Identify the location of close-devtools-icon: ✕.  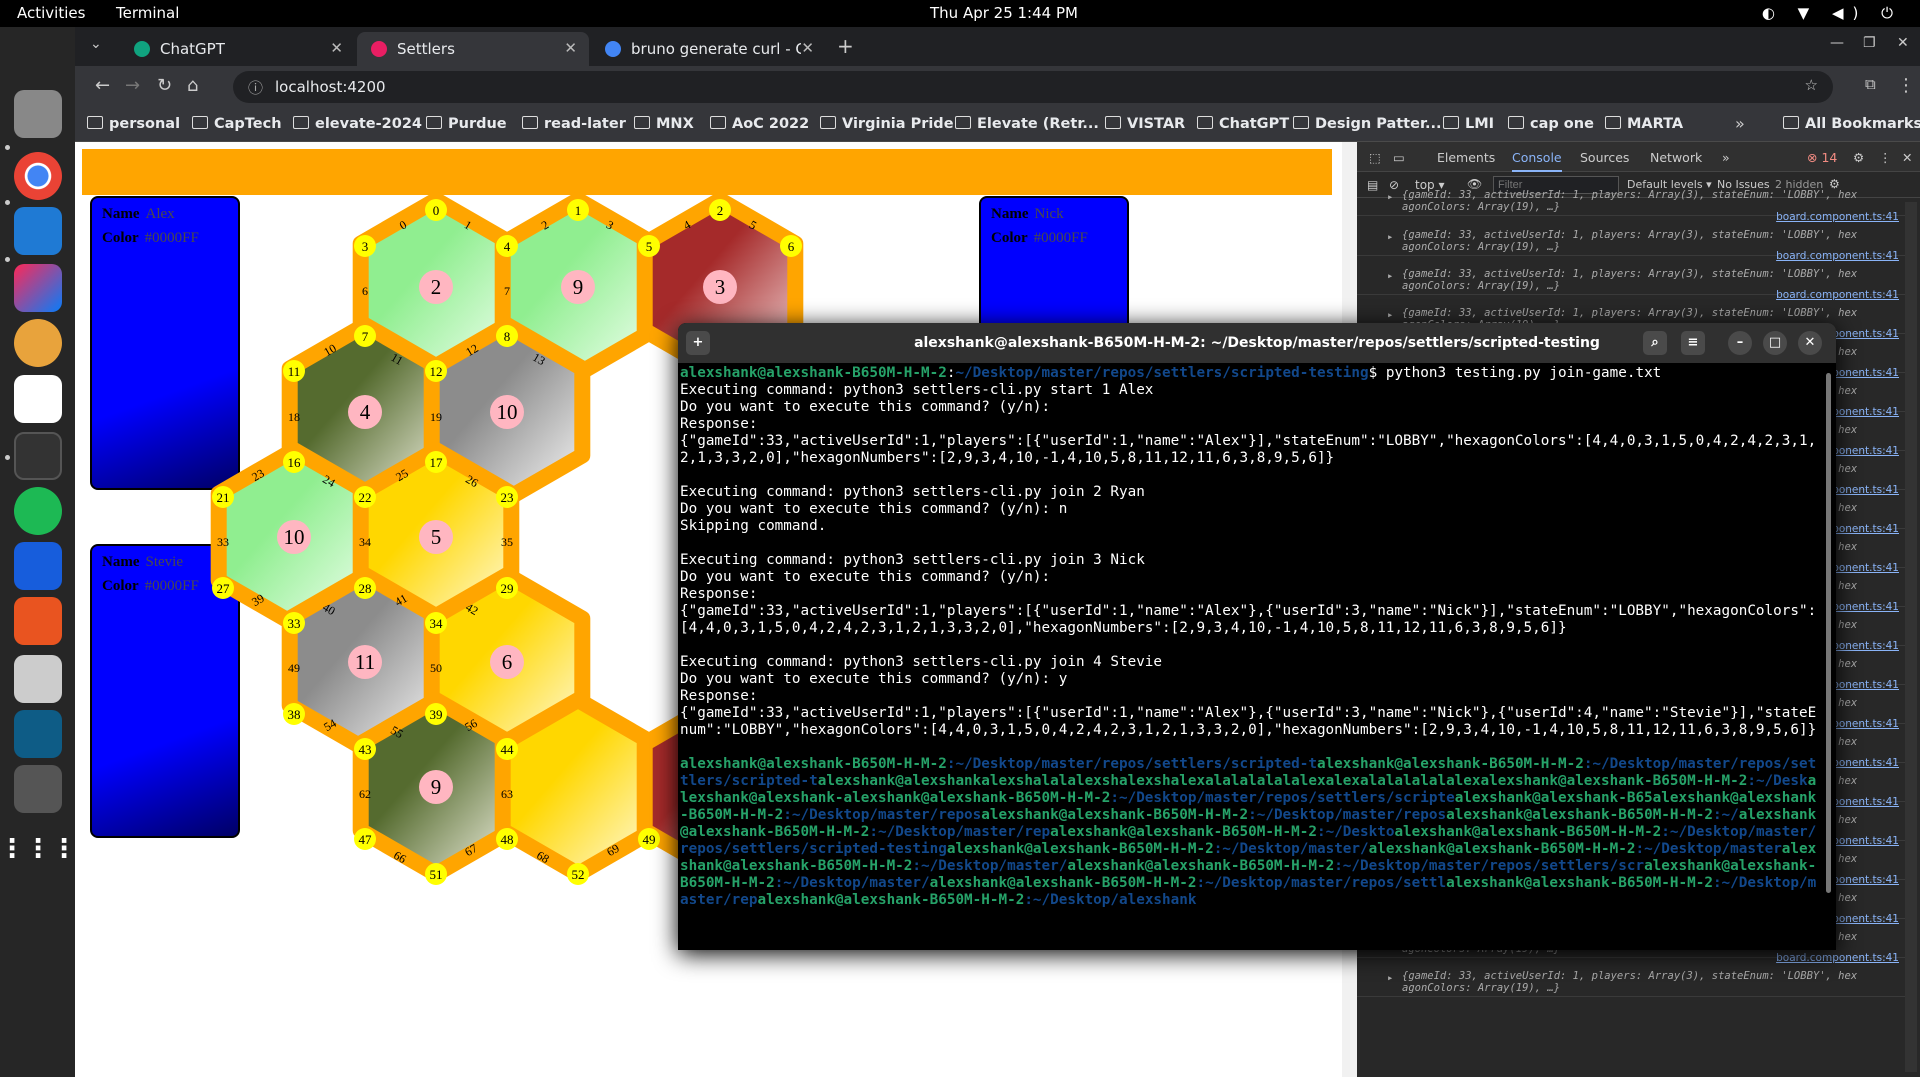
(1907, 157).